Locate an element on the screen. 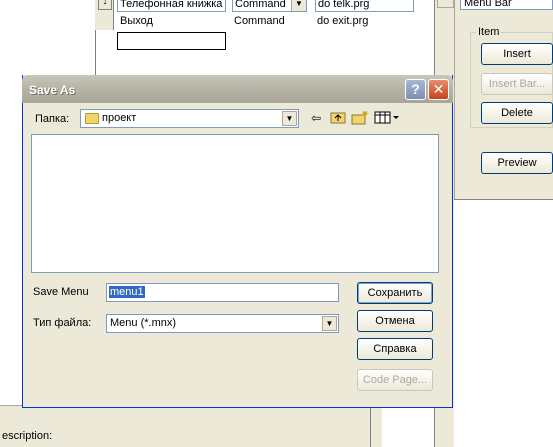 This screenshot has width=553, height=447. close-icon: ✕ is located at coordinates (438, 89).